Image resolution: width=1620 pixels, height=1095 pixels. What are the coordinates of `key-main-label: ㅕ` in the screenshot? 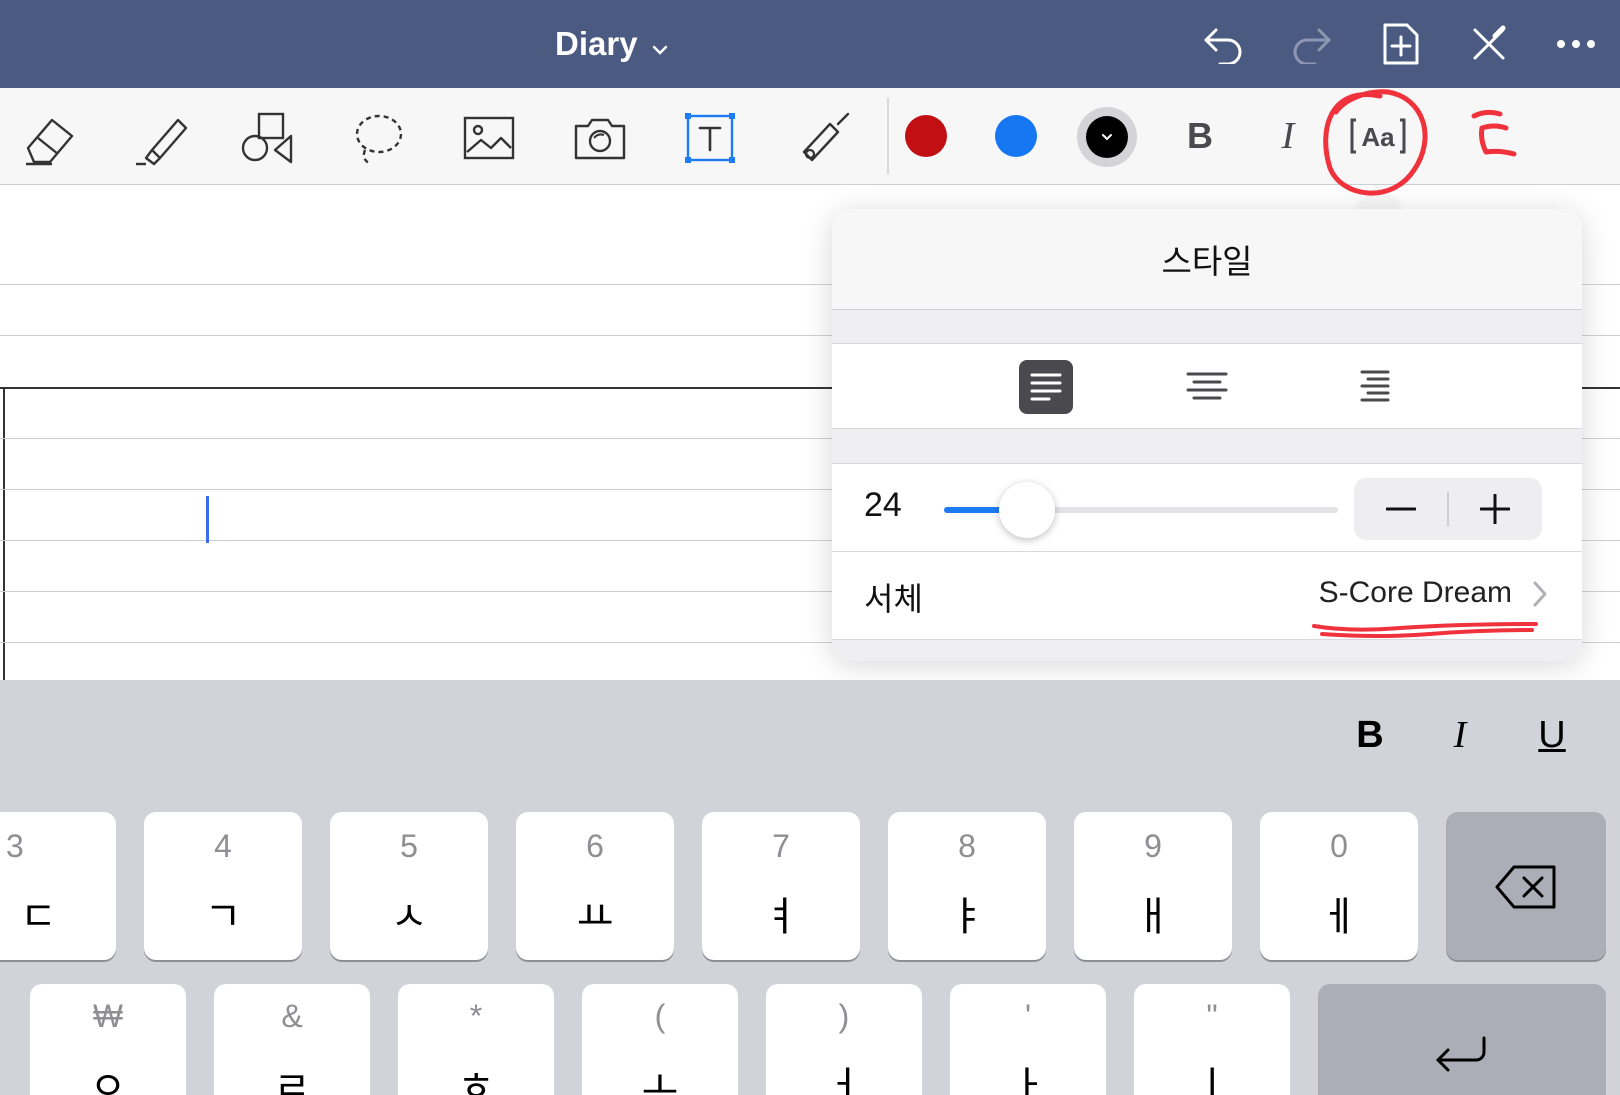 It's located at (781, 917).